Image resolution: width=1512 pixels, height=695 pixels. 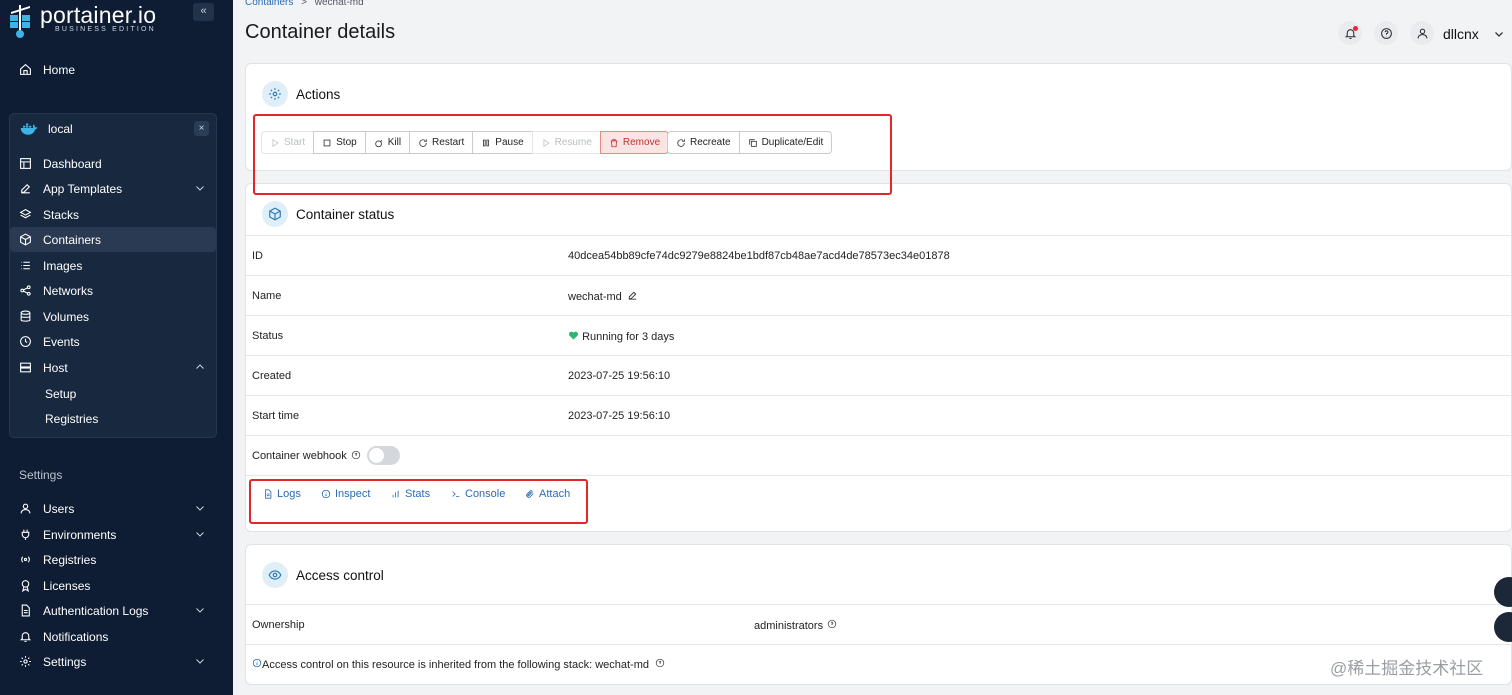 I want to click on breadcrumb-containers-link: Containers, so click(x=269, y=4).